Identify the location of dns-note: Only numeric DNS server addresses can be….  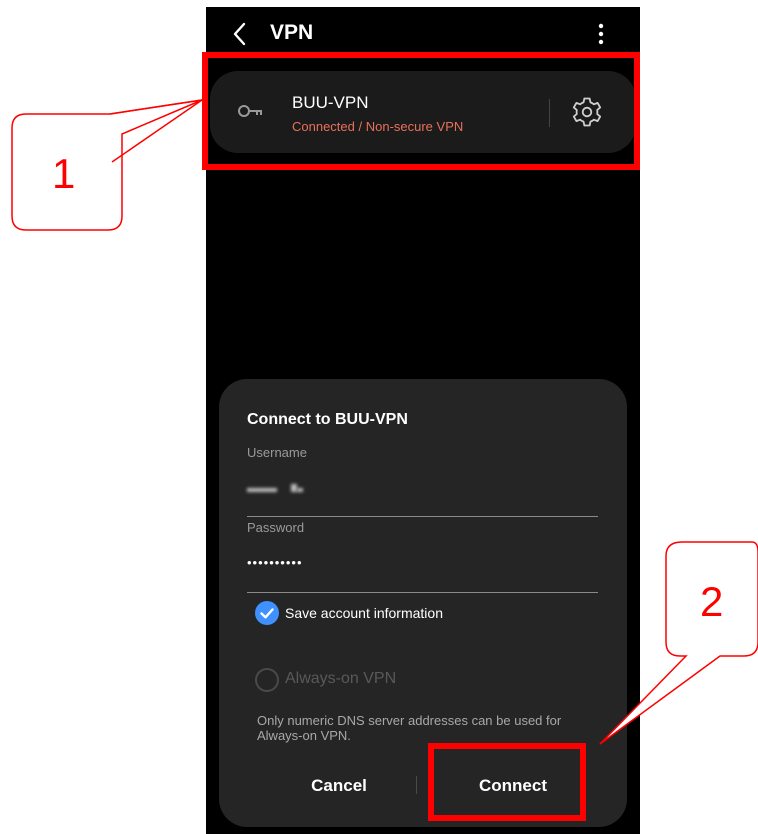
(409, 728).